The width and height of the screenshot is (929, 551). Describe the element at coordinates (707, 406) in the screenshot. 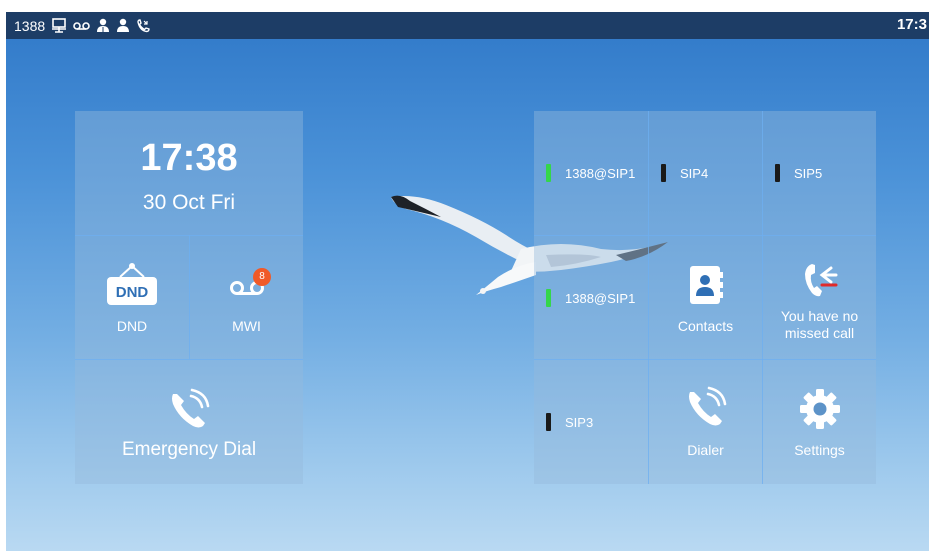

I see `dialer-phone-icon` at that location.